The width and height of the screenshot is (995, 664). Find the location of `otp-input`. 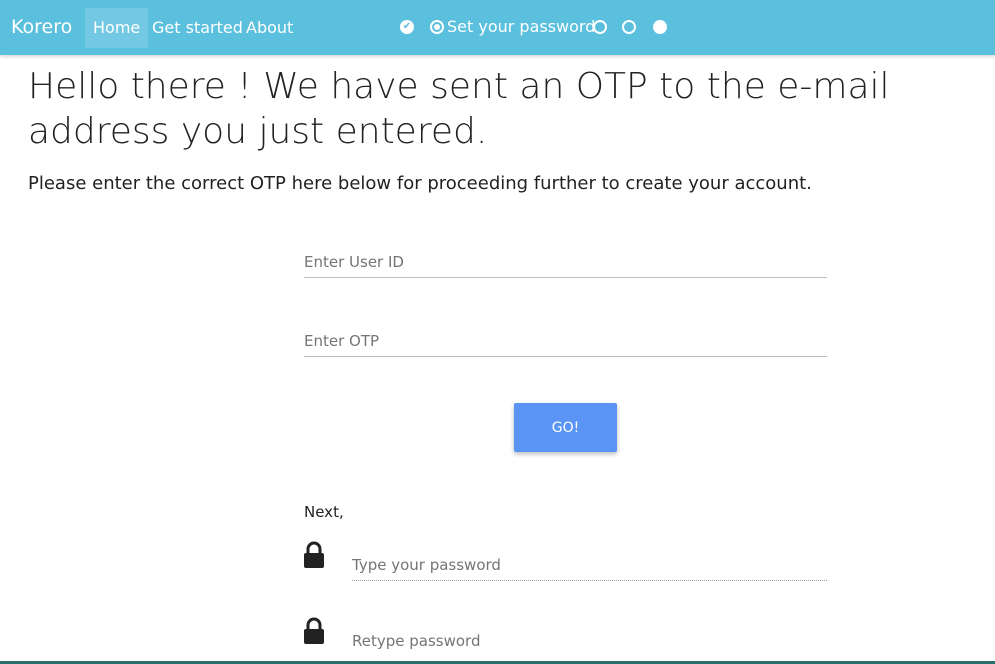

otp-input is located at coordinates (565, 341).